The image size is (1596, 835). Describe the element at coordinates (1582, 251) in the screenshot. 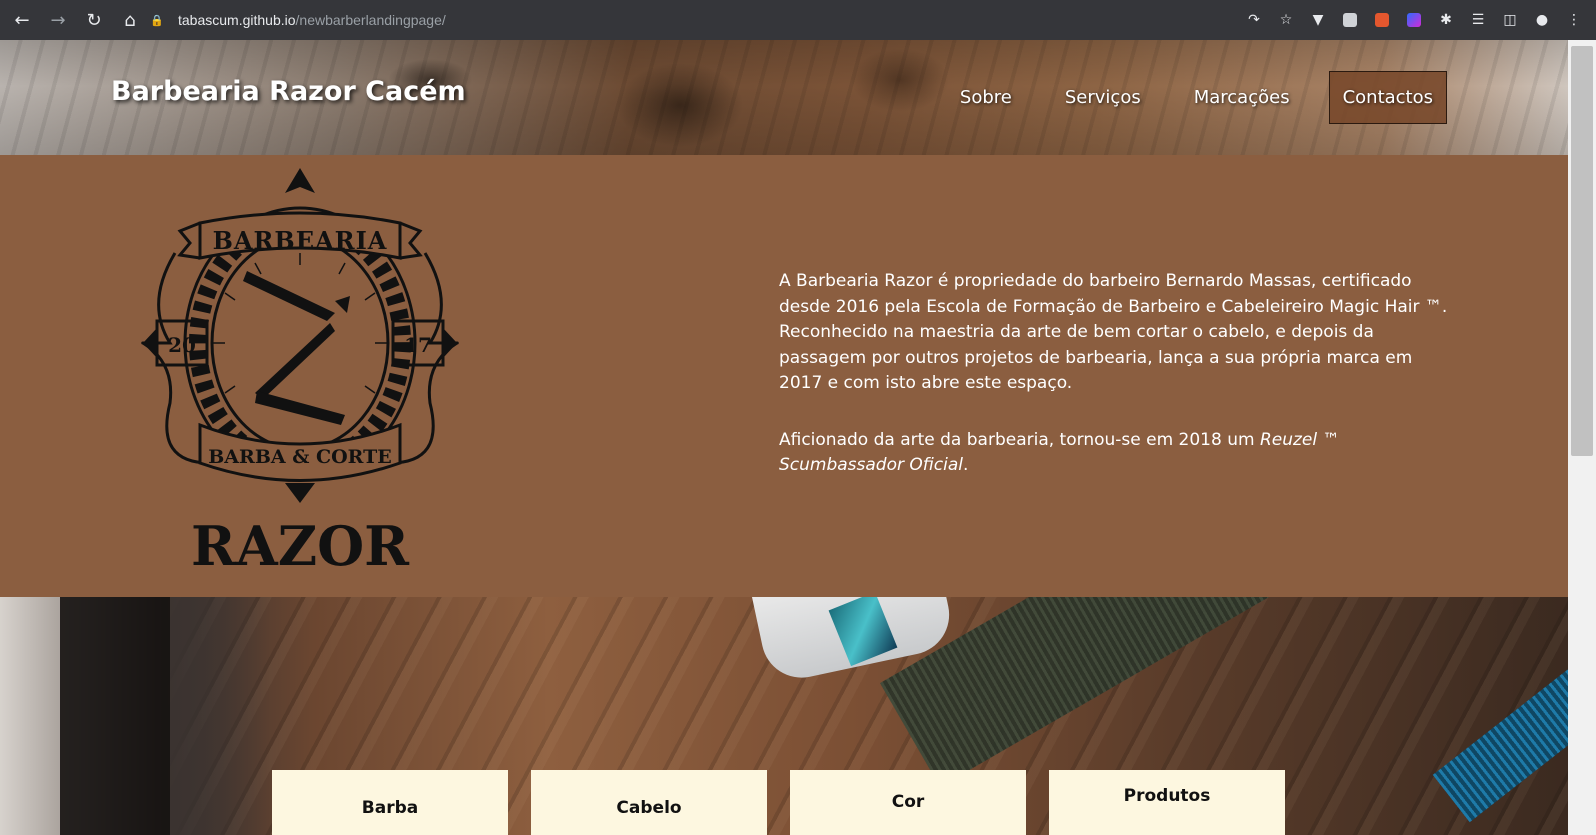

I see `scrollbar-thumb` at that location.